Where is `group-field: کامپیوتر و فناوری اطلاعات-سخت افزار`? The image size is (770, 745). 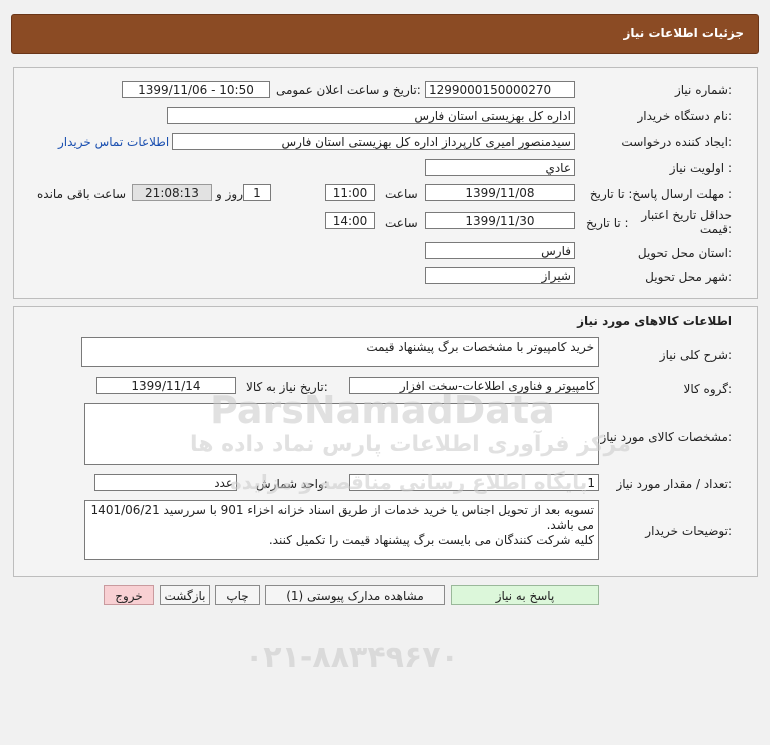 group-field: کامپیوتر و فناوری اطلاعات-سخت افزار is located at coordinates (474, 385).